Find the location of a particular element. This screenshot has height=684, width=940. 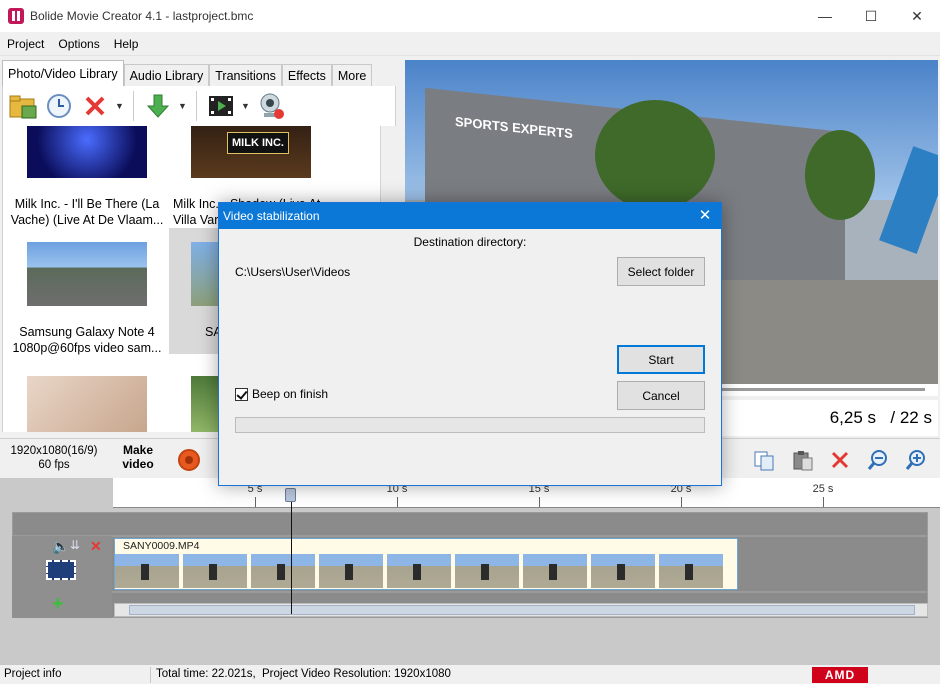

copy-icon is located at coordinates (764, 460).